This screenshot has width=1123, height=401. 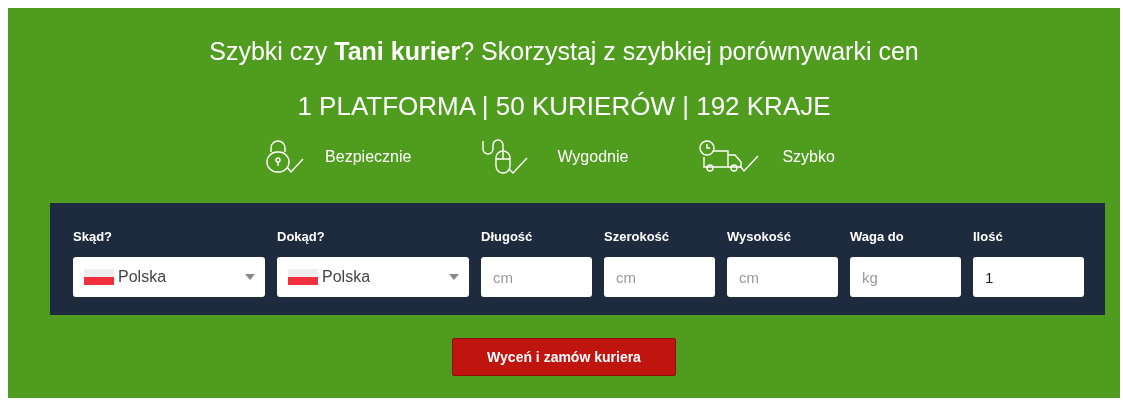 What do you see at coordinates (1028, 277) in the screenshot?
I see `input-field: 1` at bounding box center [1028, 277].